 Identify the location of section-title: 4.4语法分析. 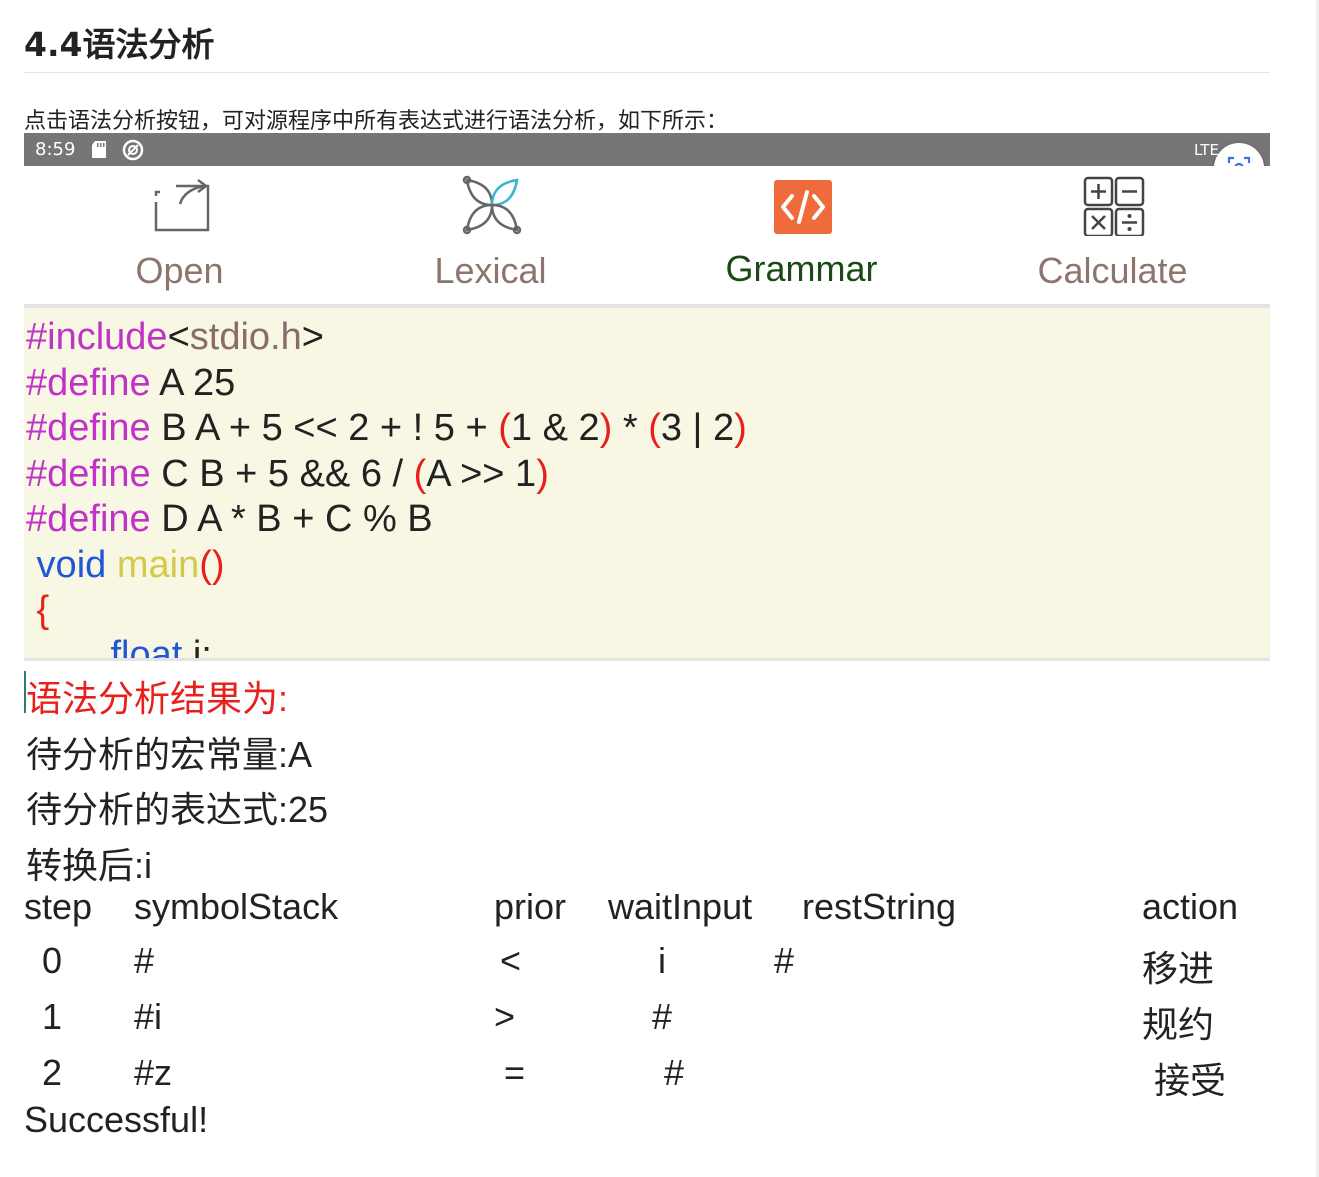
(119, 44).